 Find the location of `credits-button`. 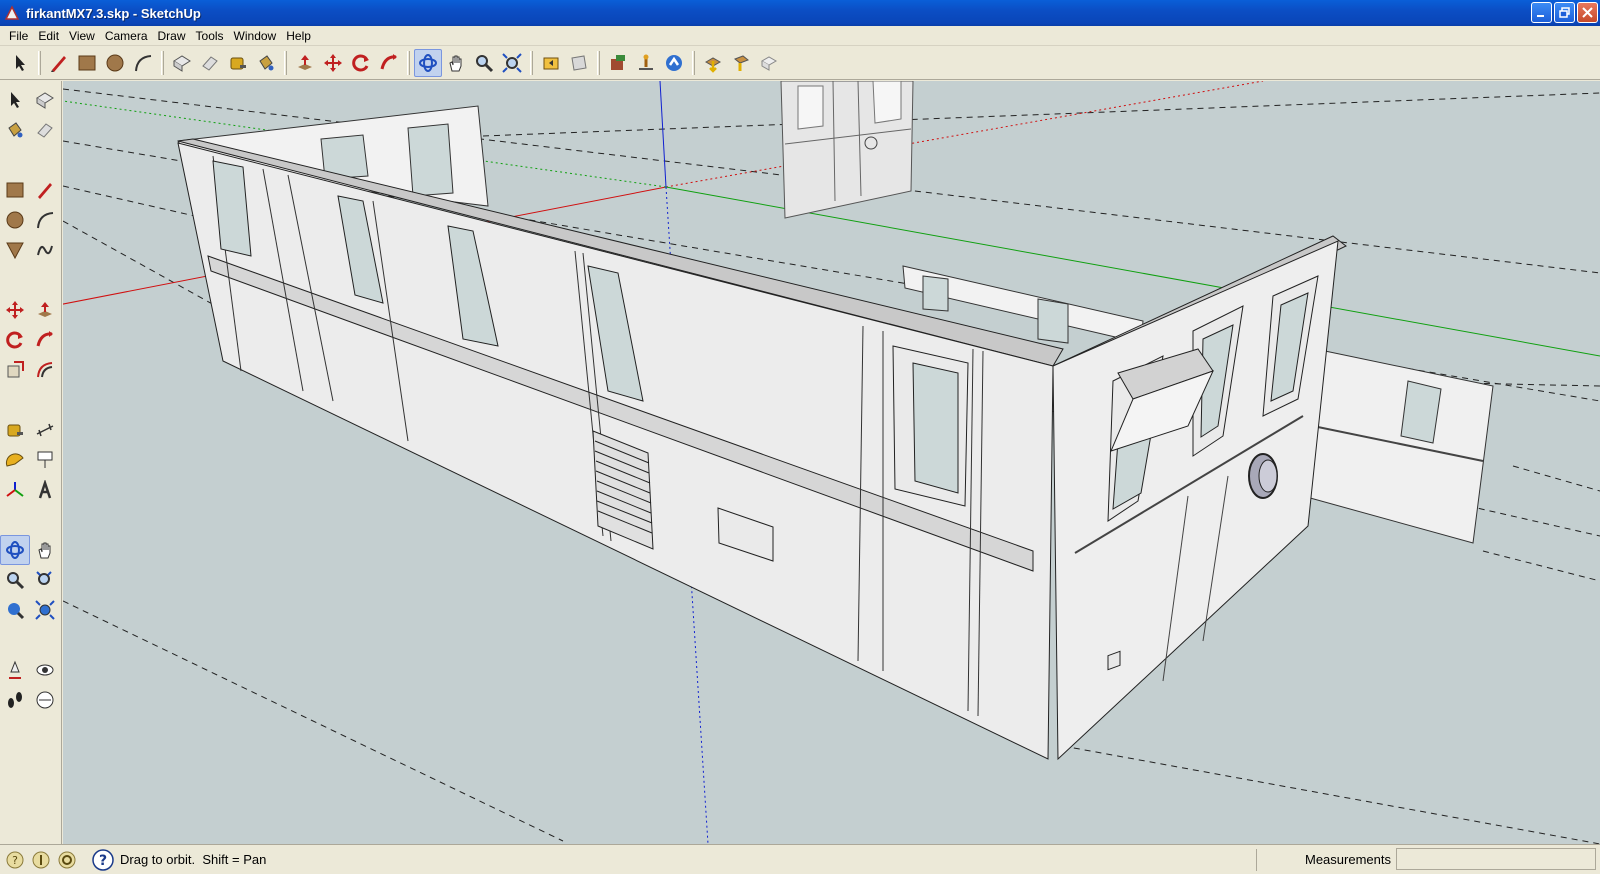

credits-button is located at coordinates (41, 860).